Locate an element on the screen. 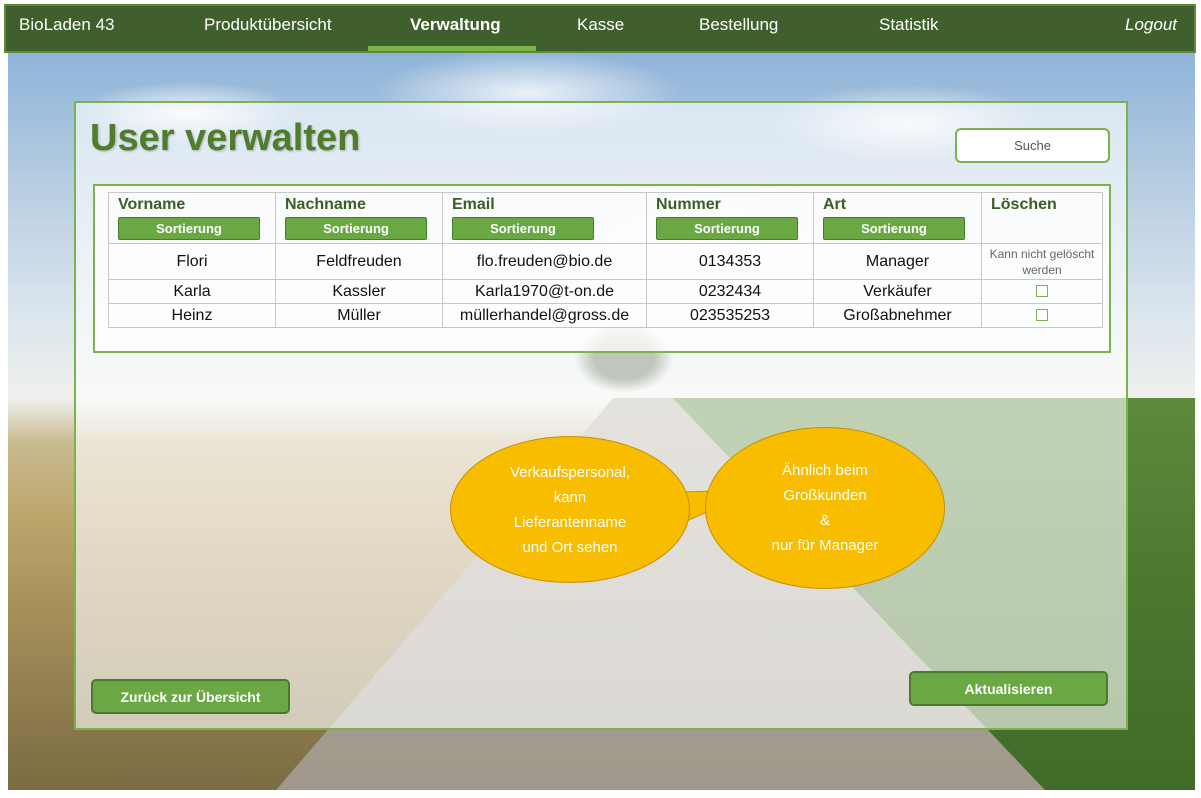 The width and height of the screenshot is (1201, 798). search-input is located at coordinates (1032, 145).